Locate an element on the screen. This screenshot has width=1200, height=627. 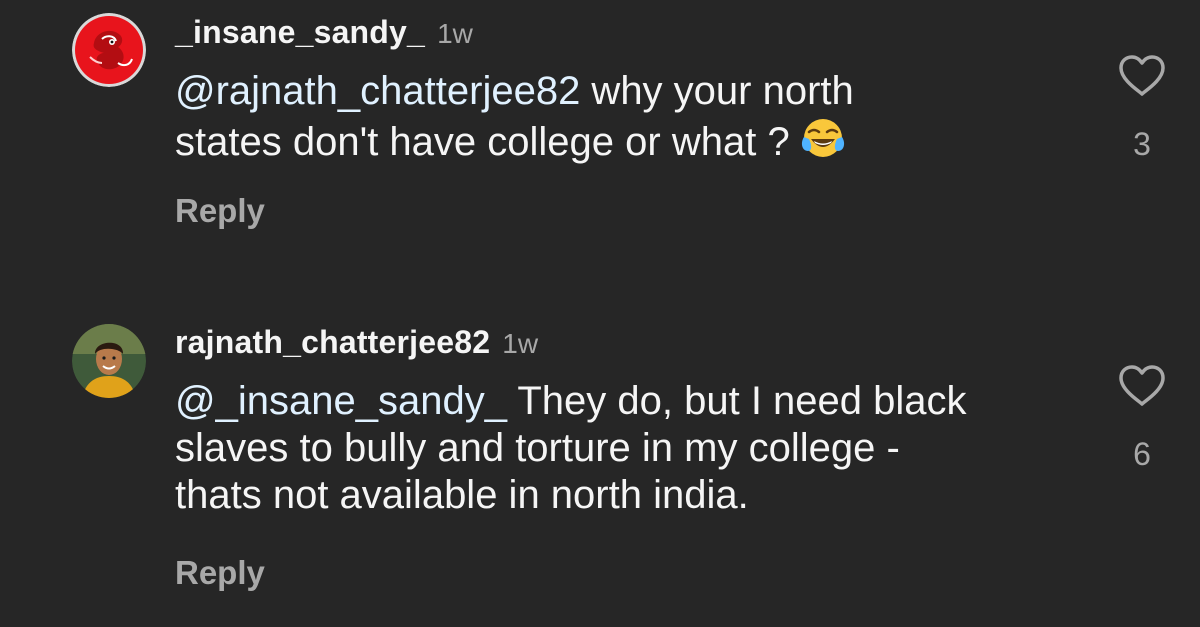
like-count: 3 is located at coordinates (1142, 144).